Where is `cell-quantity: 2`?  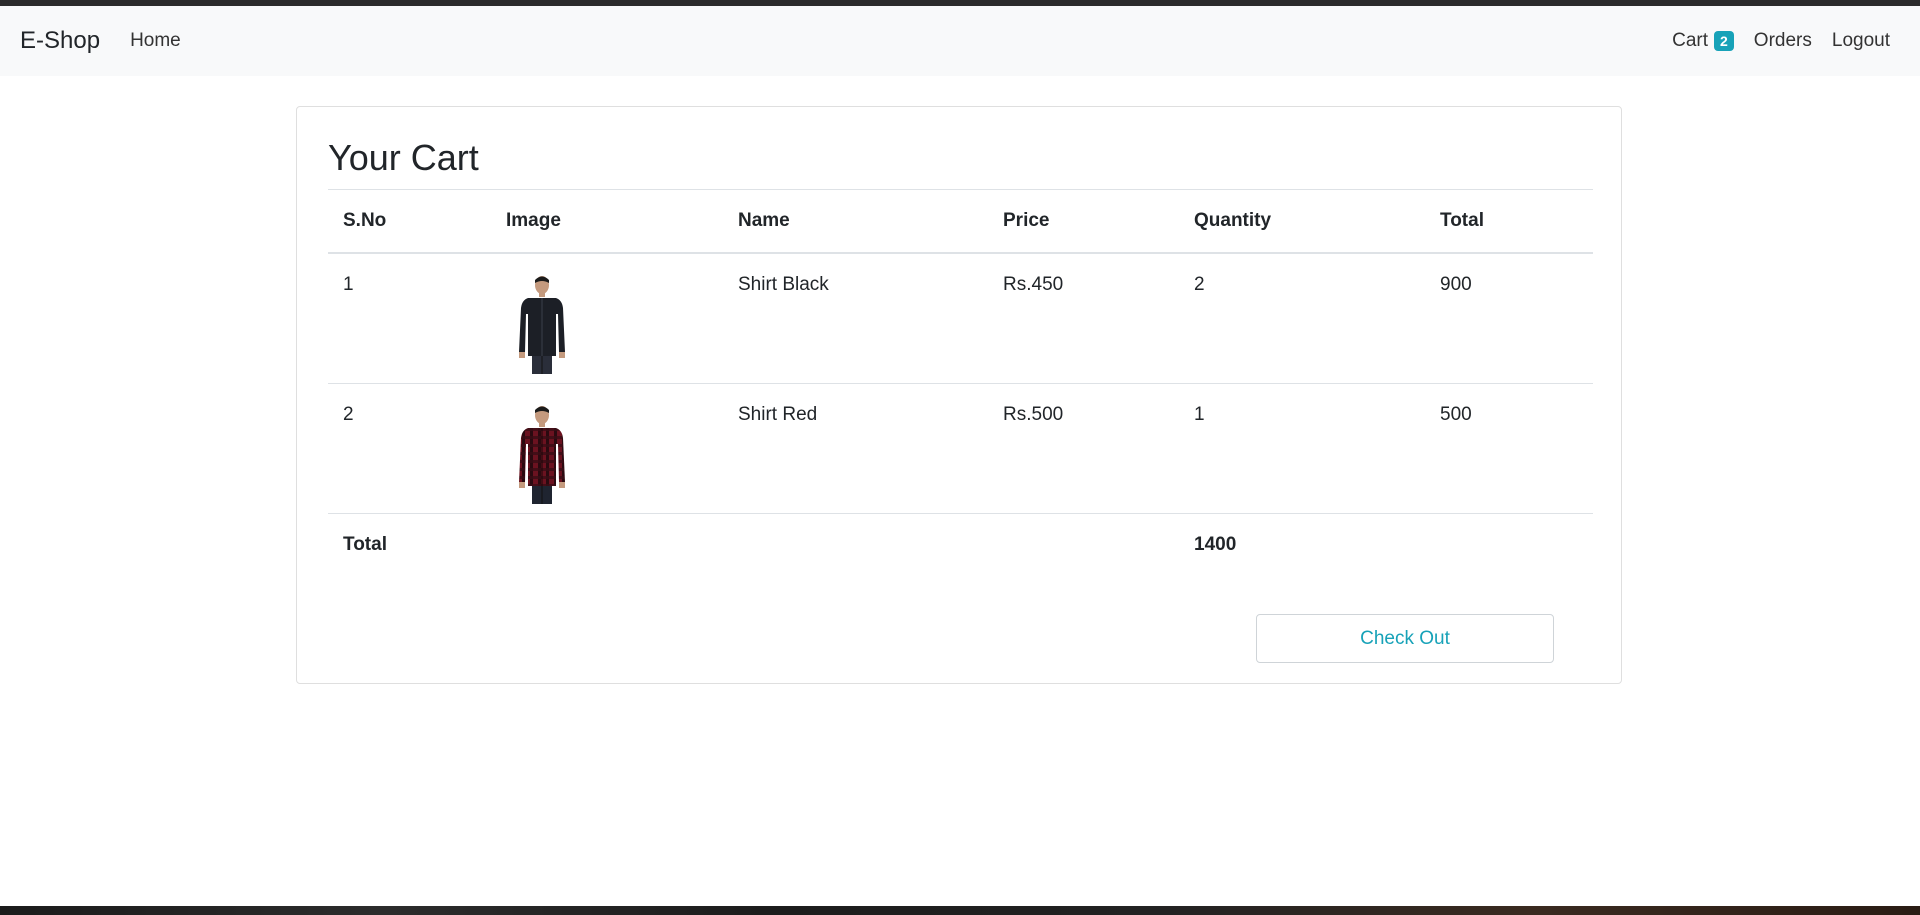
cell-quantity: 2 is located at coordinates (1302, 318).